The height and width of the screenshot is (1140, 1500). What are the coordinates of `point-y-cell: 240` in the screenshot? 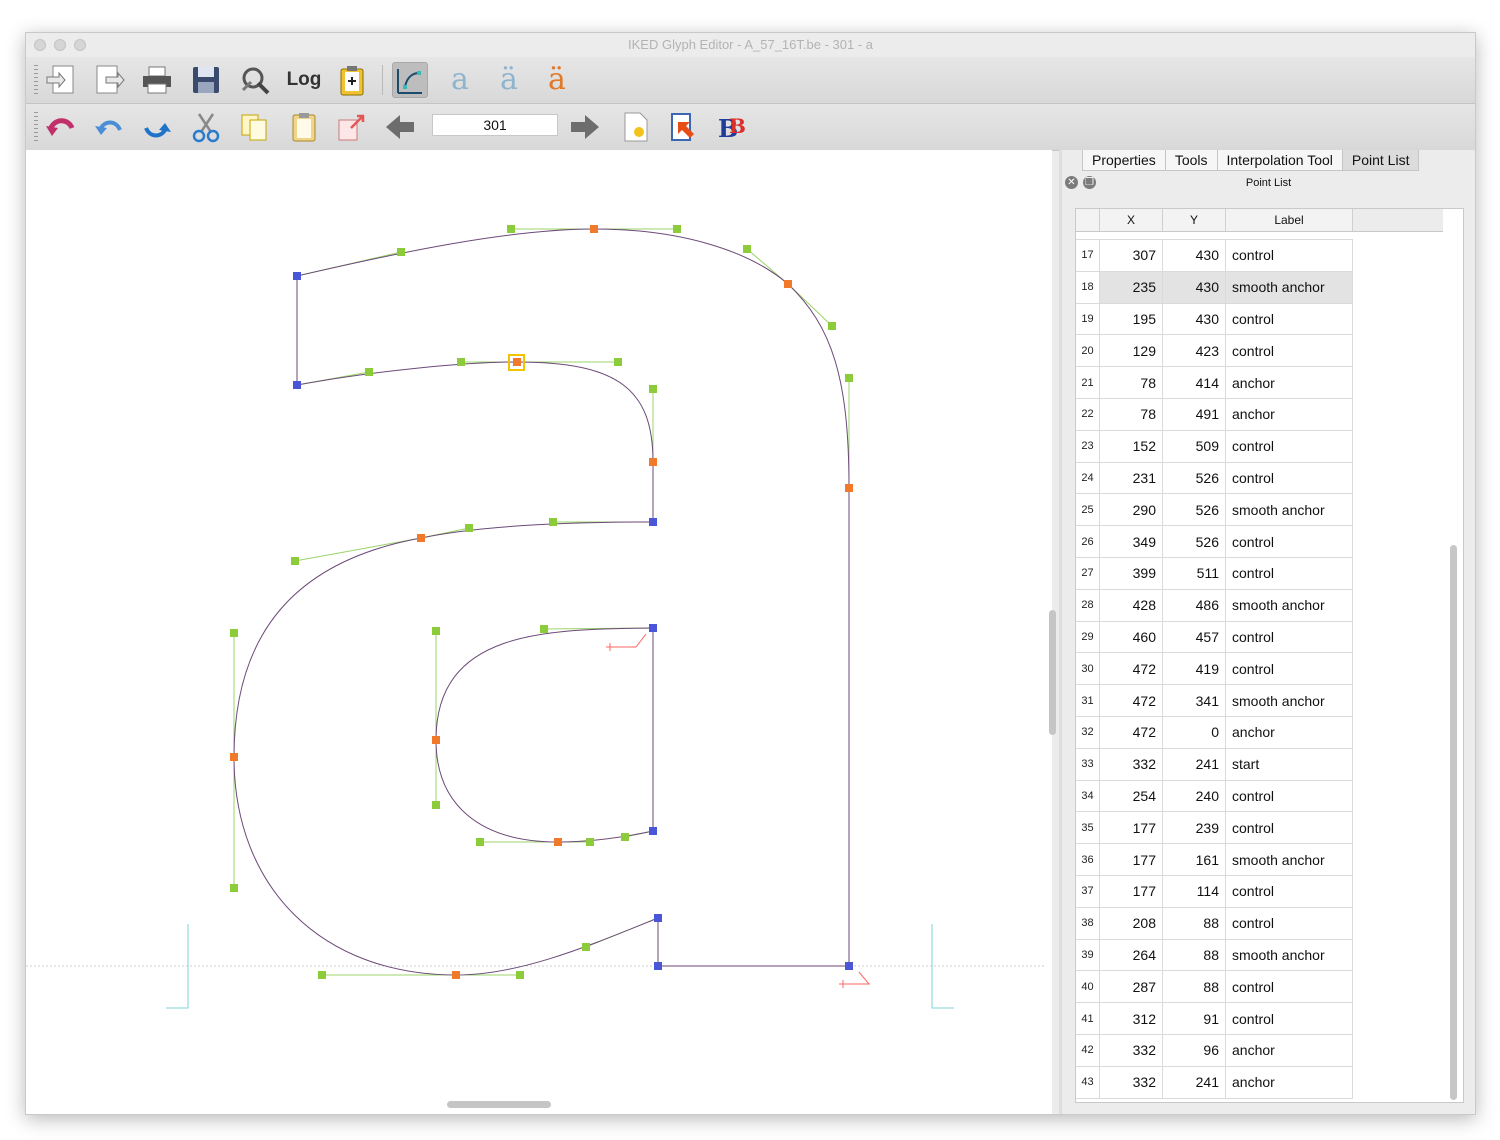 It's located at (1194, 796).